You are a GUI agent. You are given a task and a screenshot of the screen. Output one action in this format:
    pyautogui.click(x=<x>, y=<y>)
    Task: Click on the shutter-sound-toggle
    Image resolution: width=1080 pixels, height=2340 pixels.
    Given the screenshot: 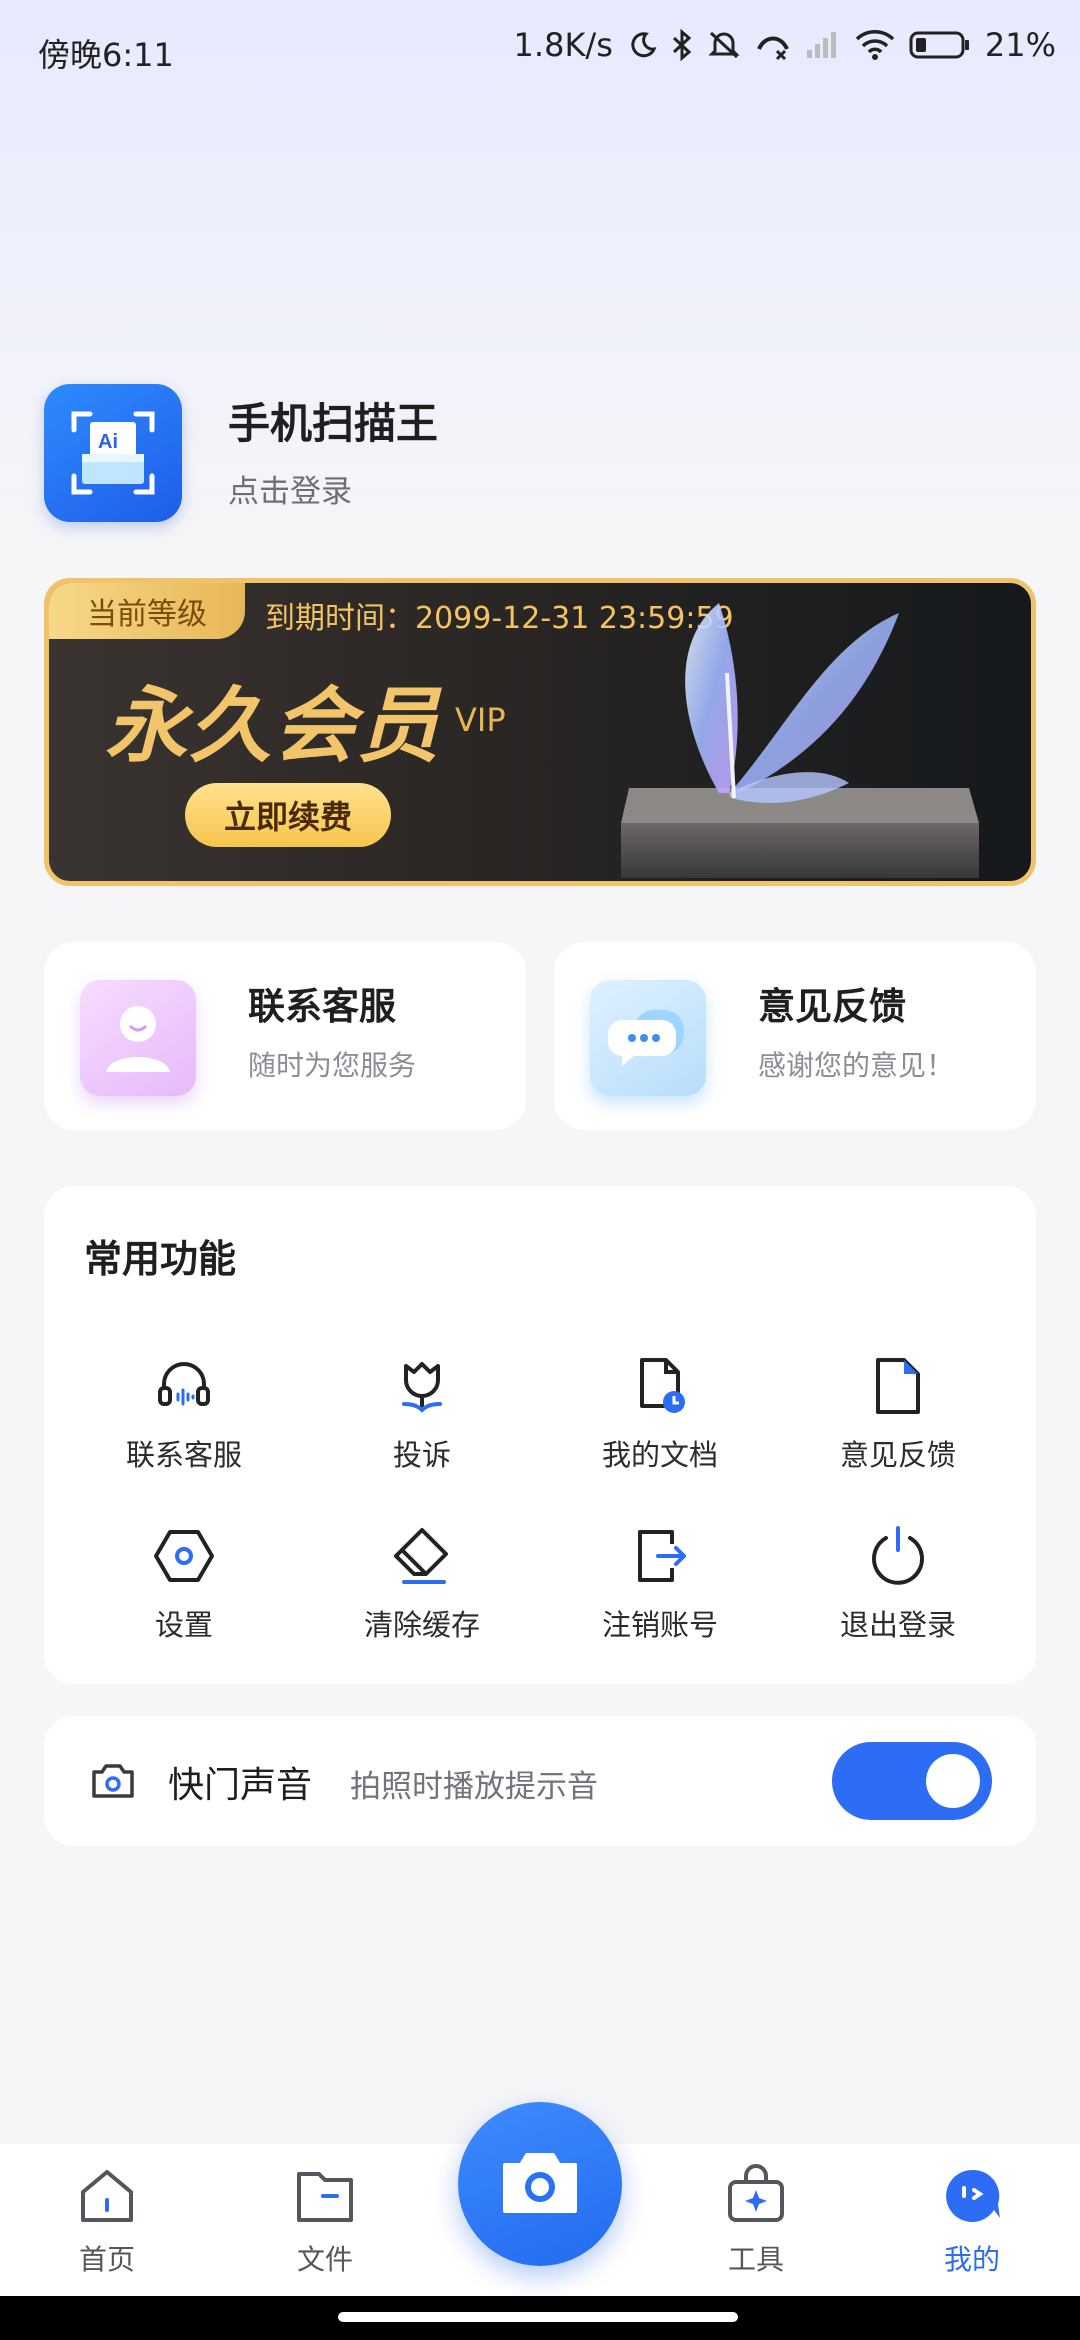 What is the action you would take?
    pyautogui.click(x=912, y=1781)
    